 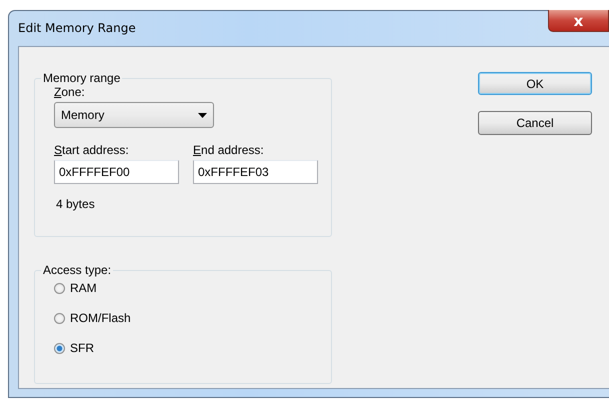 I want to click on start-address-field: 0xFFFFEF00, so click(x=116, y=172).